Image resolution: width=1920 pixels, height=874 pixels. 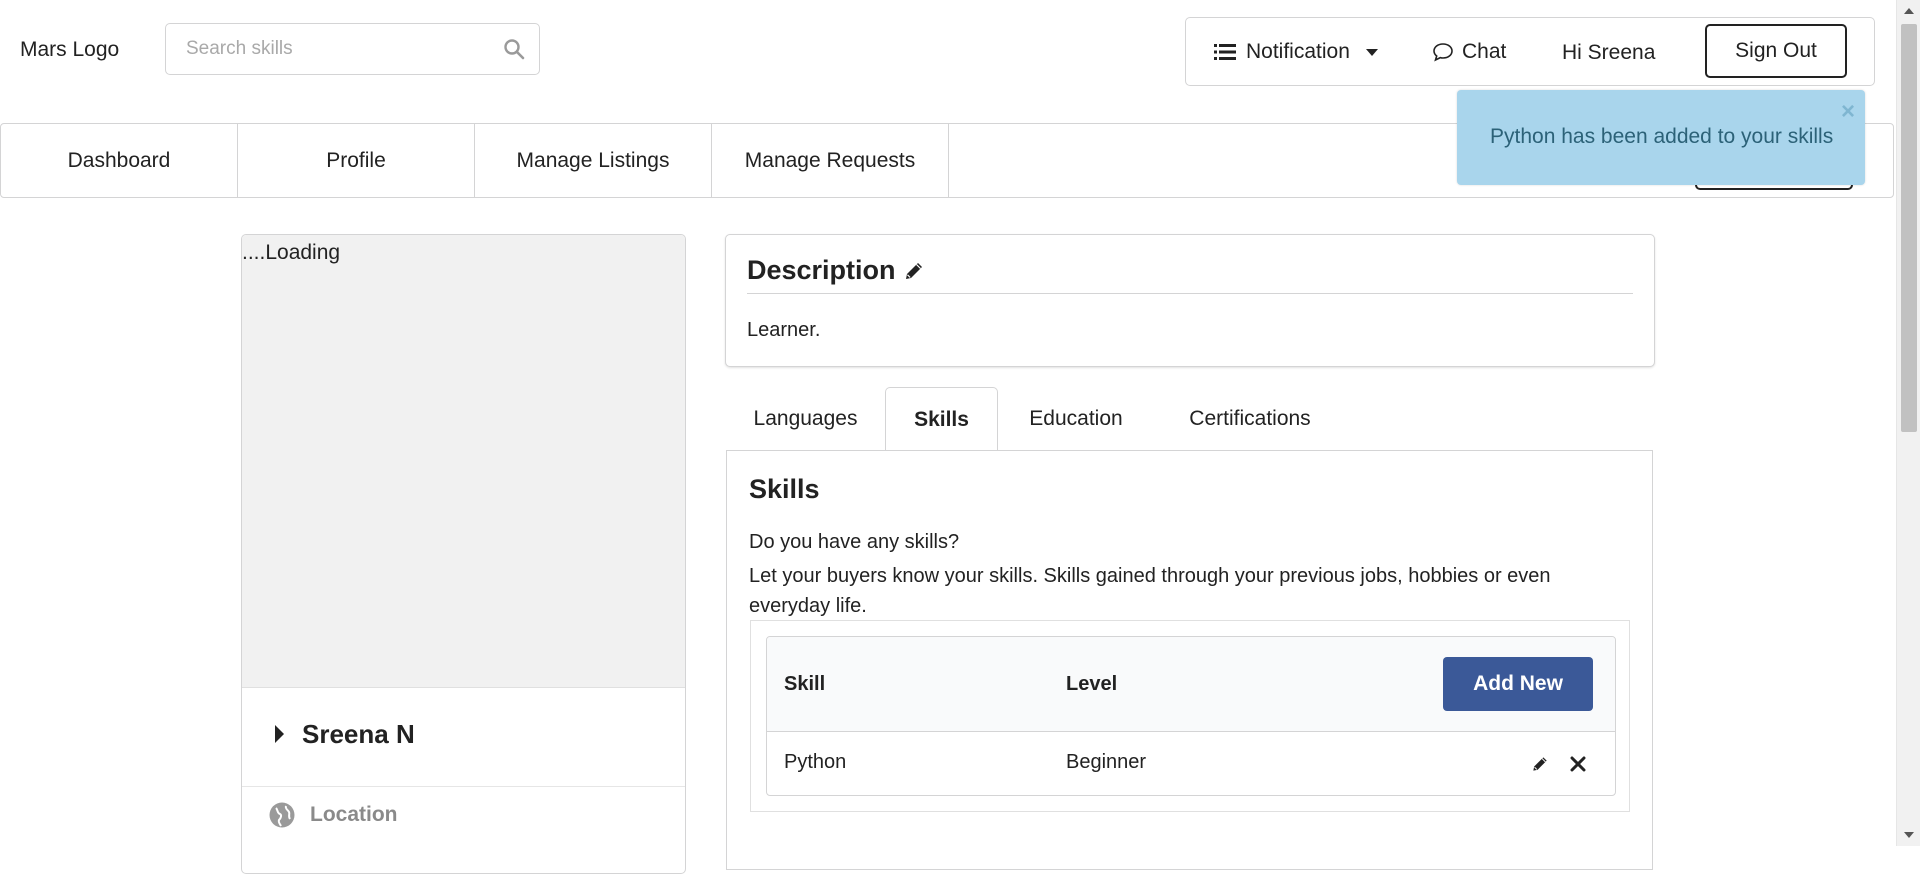 I want to click on tab-certifications: Certifications, so click(x=1250, y=419).